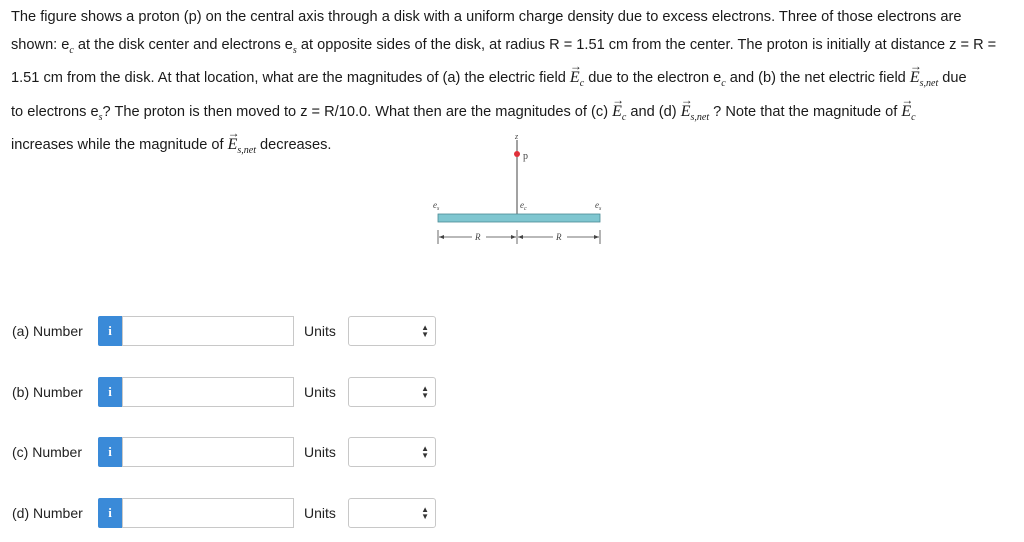 This screenshot has height=542, width=1024. What do you see at coordinates (47, 392) in the screenshot?
I see `answer-label: (b) Number` at bounding box center [47, 392].